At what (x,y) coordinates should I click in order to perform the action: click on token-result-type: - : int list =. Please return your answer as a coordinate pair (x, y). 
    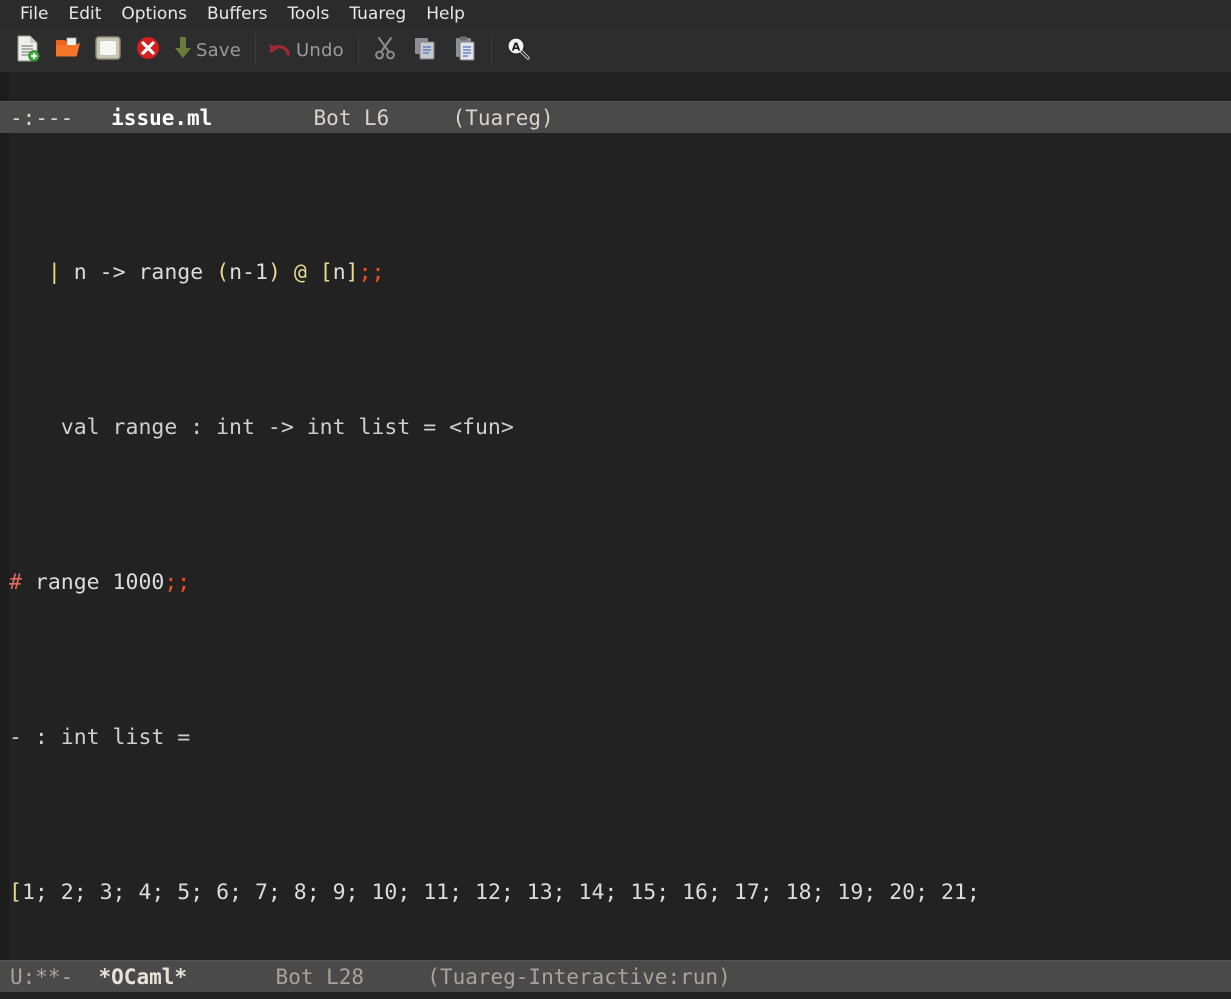
    Looking at the image, I should click on (100, 738).